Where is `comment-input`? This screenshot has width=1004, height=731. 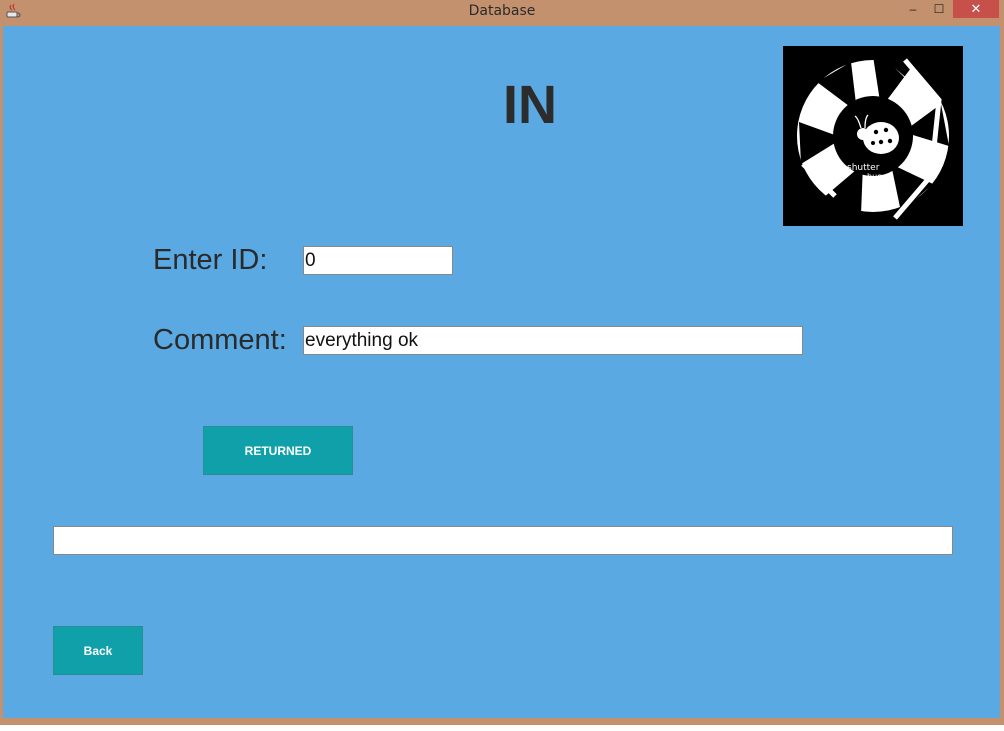 comment-input is located at coordinates (553, 340).